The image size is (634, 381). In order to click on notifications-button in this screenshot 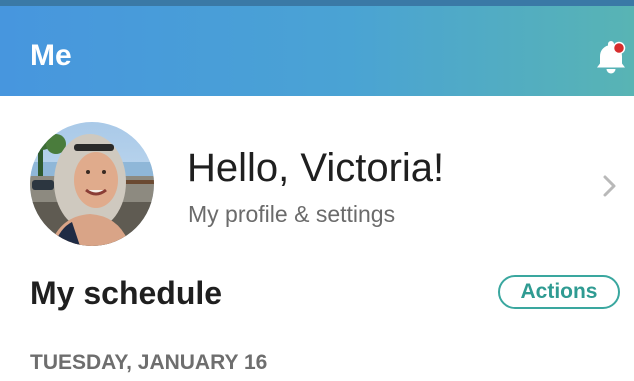, I will do `click(611, 58)`.